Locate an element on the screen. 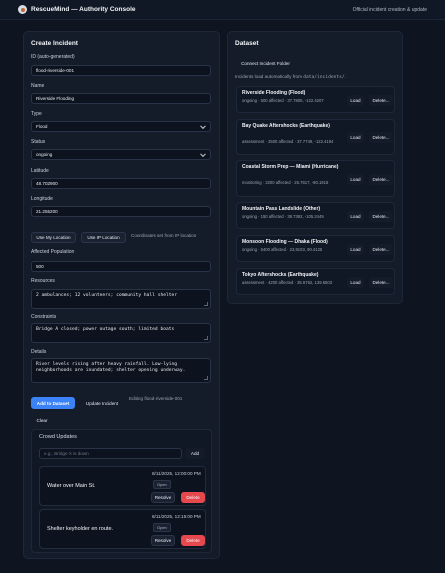 This screenshot has width=445, height=573. add-to-dataset-button: Add to Dataset is located at coordinates (53, 403).